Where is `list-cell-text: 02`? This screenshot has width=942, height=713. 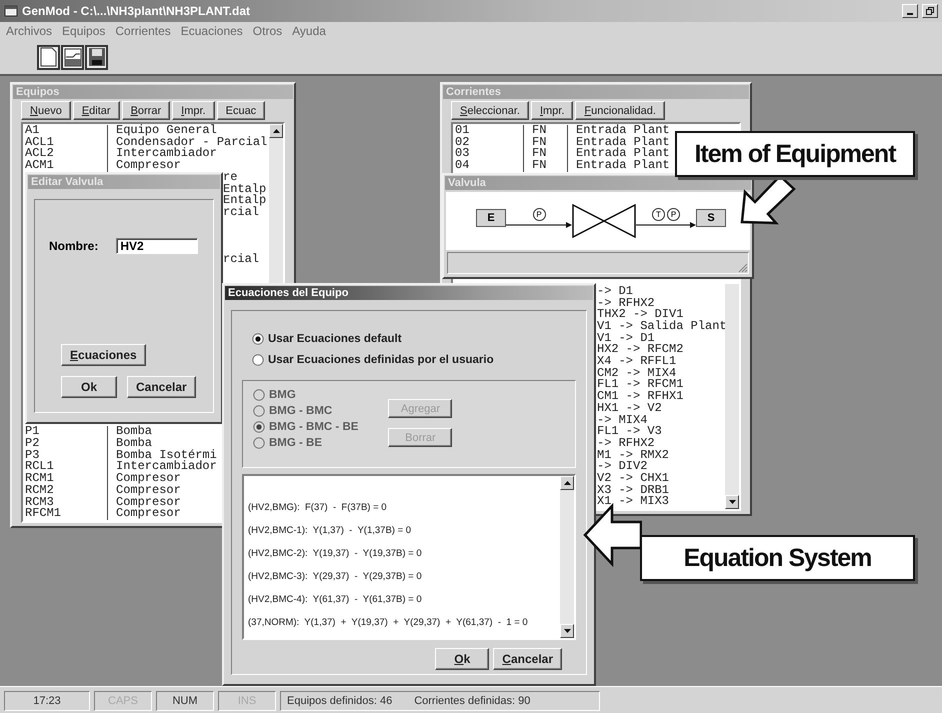
list-cell-text: 02 is located at coordinates (462, 142).